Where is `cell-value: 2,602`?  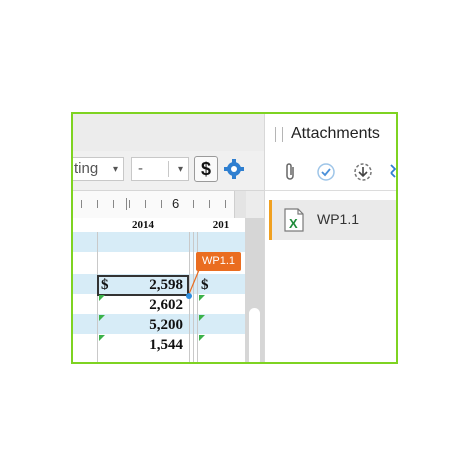 cell-value: 2,602 is located at coordinates (158, 305).